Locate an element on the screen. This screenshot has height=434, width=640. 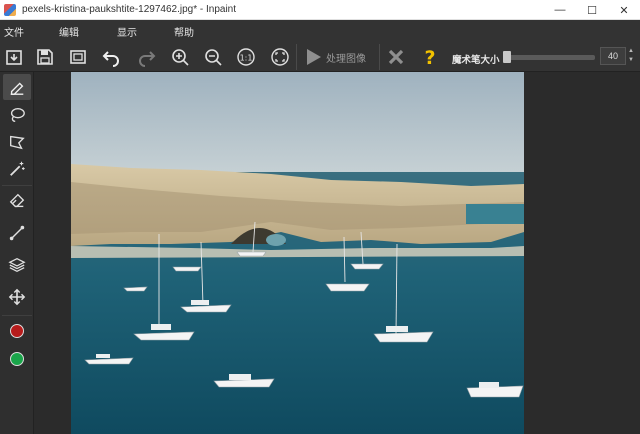
toolbar: 1:1 处理图像 ? 魔术笔大小 is located at coordinates (320, 57).